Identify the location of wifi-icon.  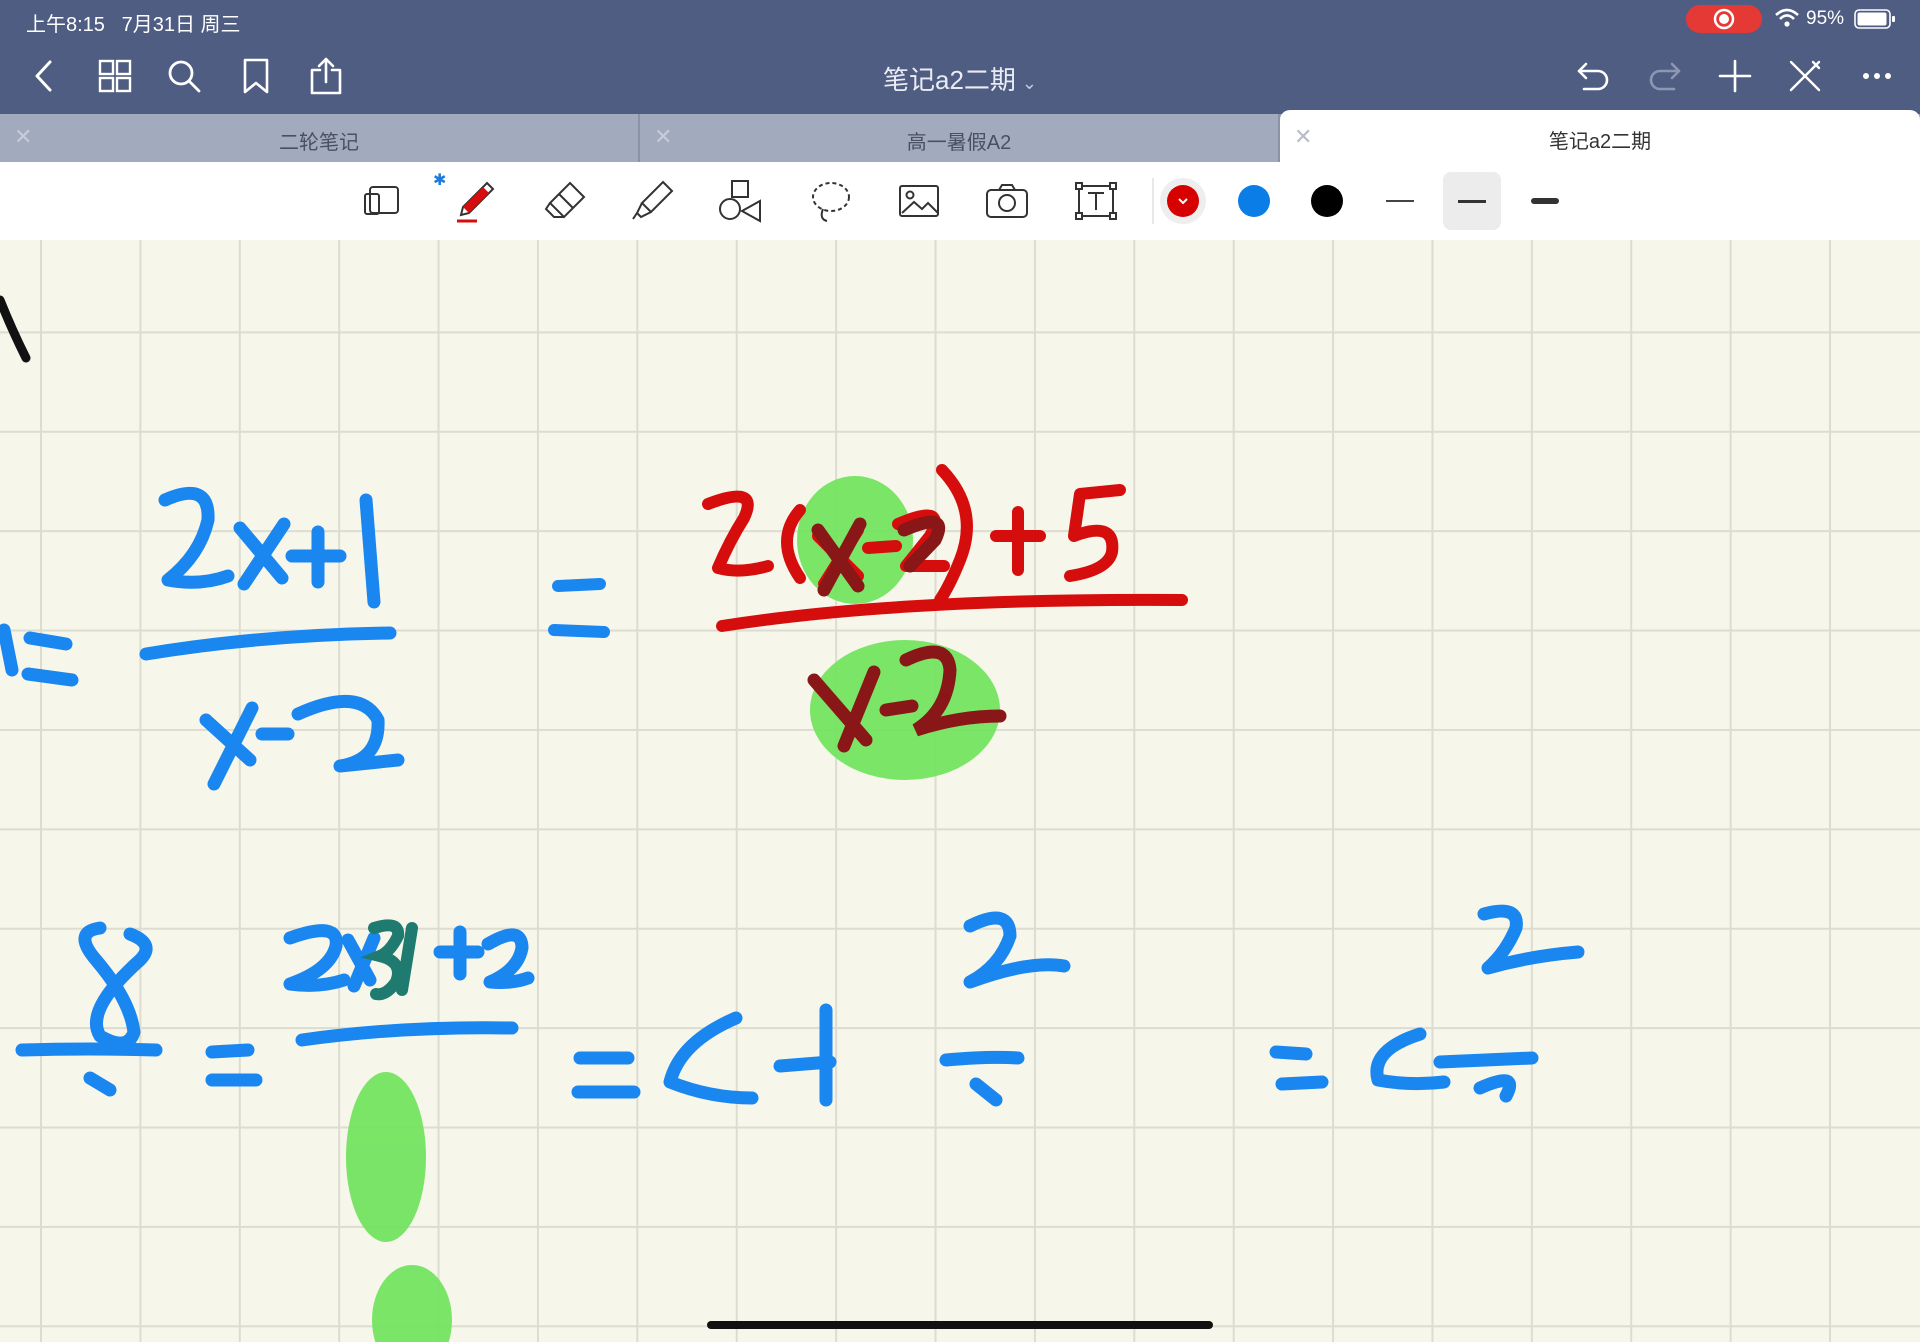
(1787, 17).